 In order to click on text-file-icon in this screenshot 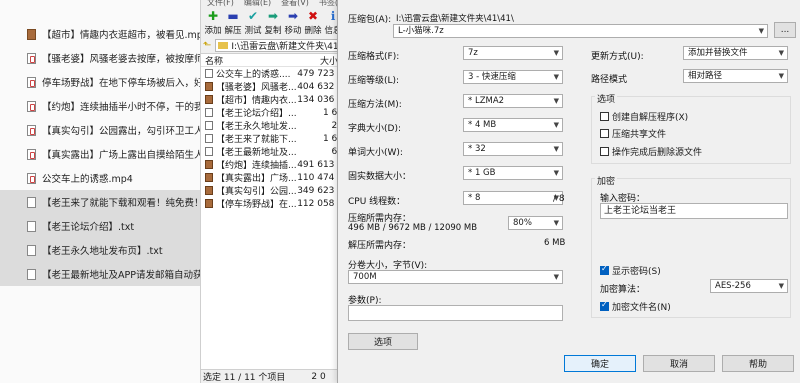, I will do `click(31, 226)`.